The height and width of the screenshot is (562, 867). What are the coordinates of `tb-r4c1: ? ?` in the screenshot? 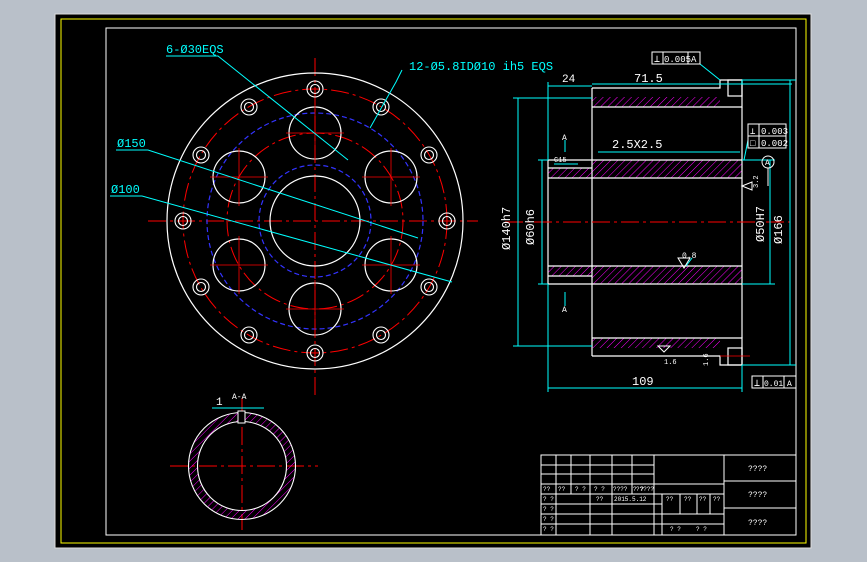 It's located at (548, 499).